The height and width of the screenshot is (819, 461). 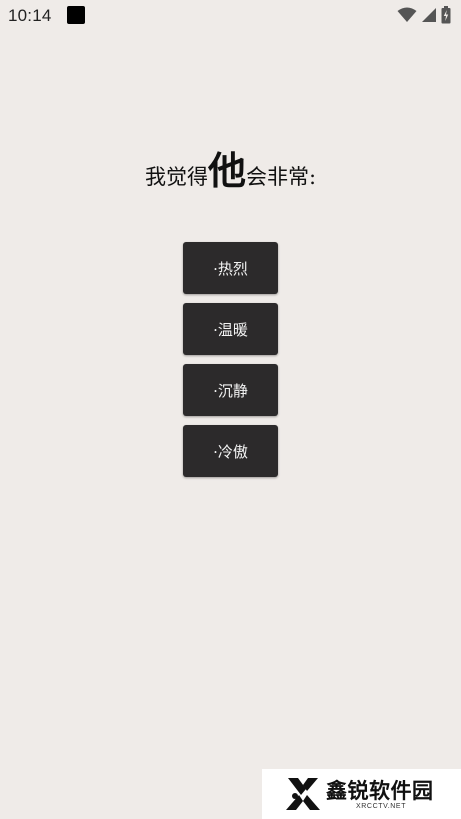 I want to click on question-suffix: 会非常:, so click(x=281, y=177).